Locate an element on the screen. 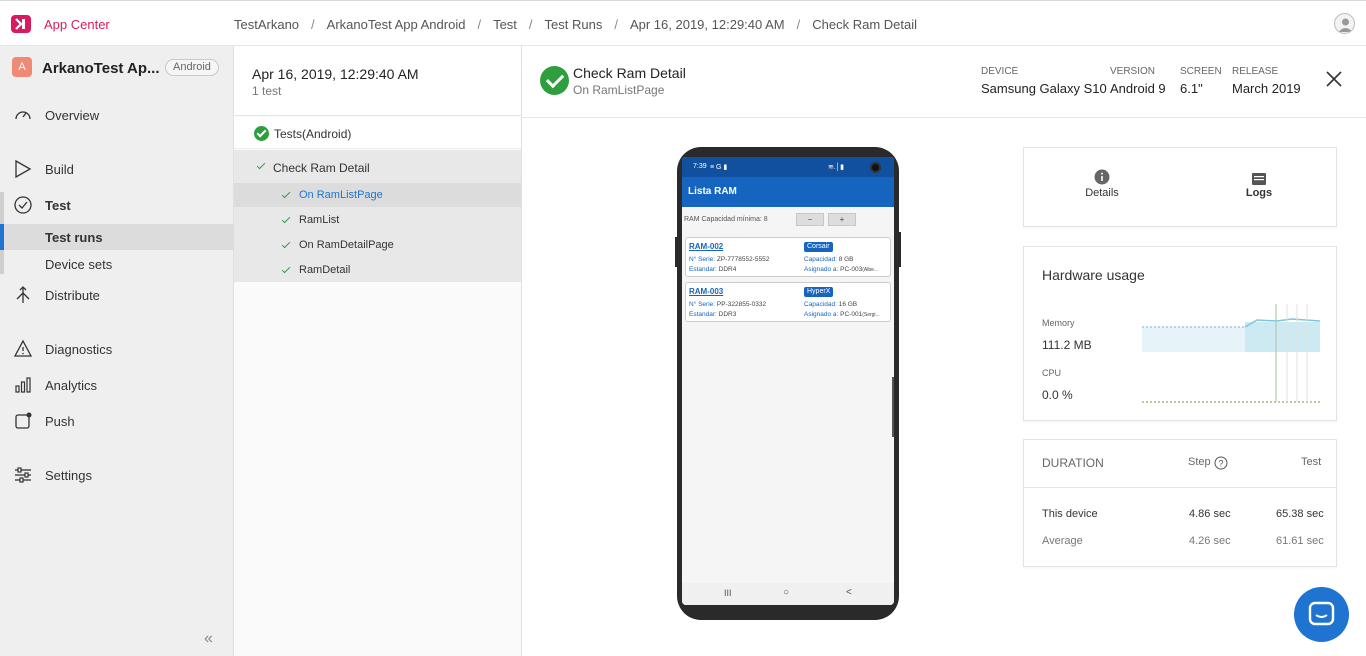  help-icon: ? is located at coordinates (1221, 463).